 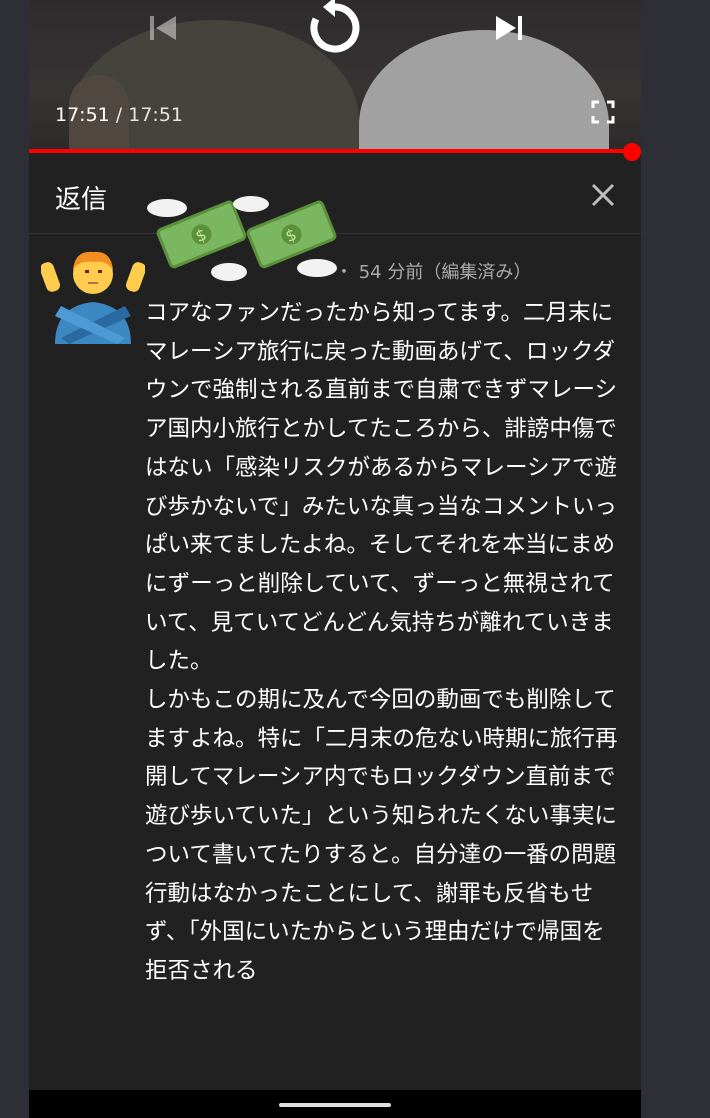 What do you see at coordinates (163, 28) in the screenshot?
I see `previous-icon` at bounding box center [163, 28].